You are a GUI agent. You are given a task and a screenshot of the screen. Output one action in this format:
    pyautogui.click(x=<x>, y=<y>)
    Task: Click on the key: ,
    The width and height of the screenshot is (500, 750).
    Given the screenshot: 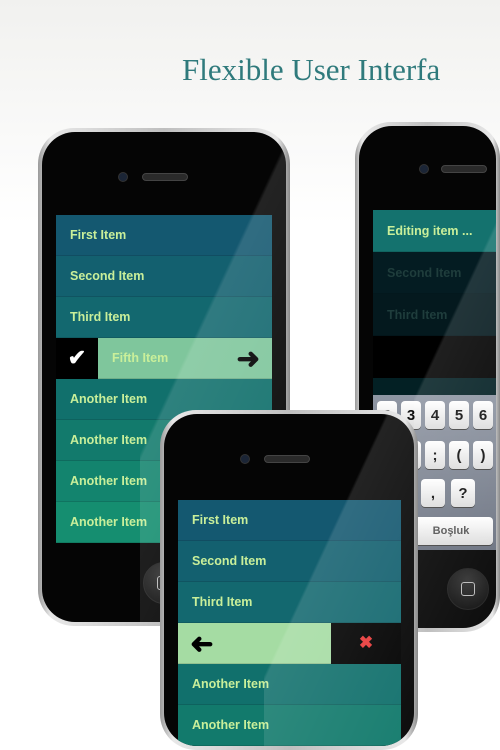 What is the action you would take?
    pyautogui.click(x=433, y=493)
    